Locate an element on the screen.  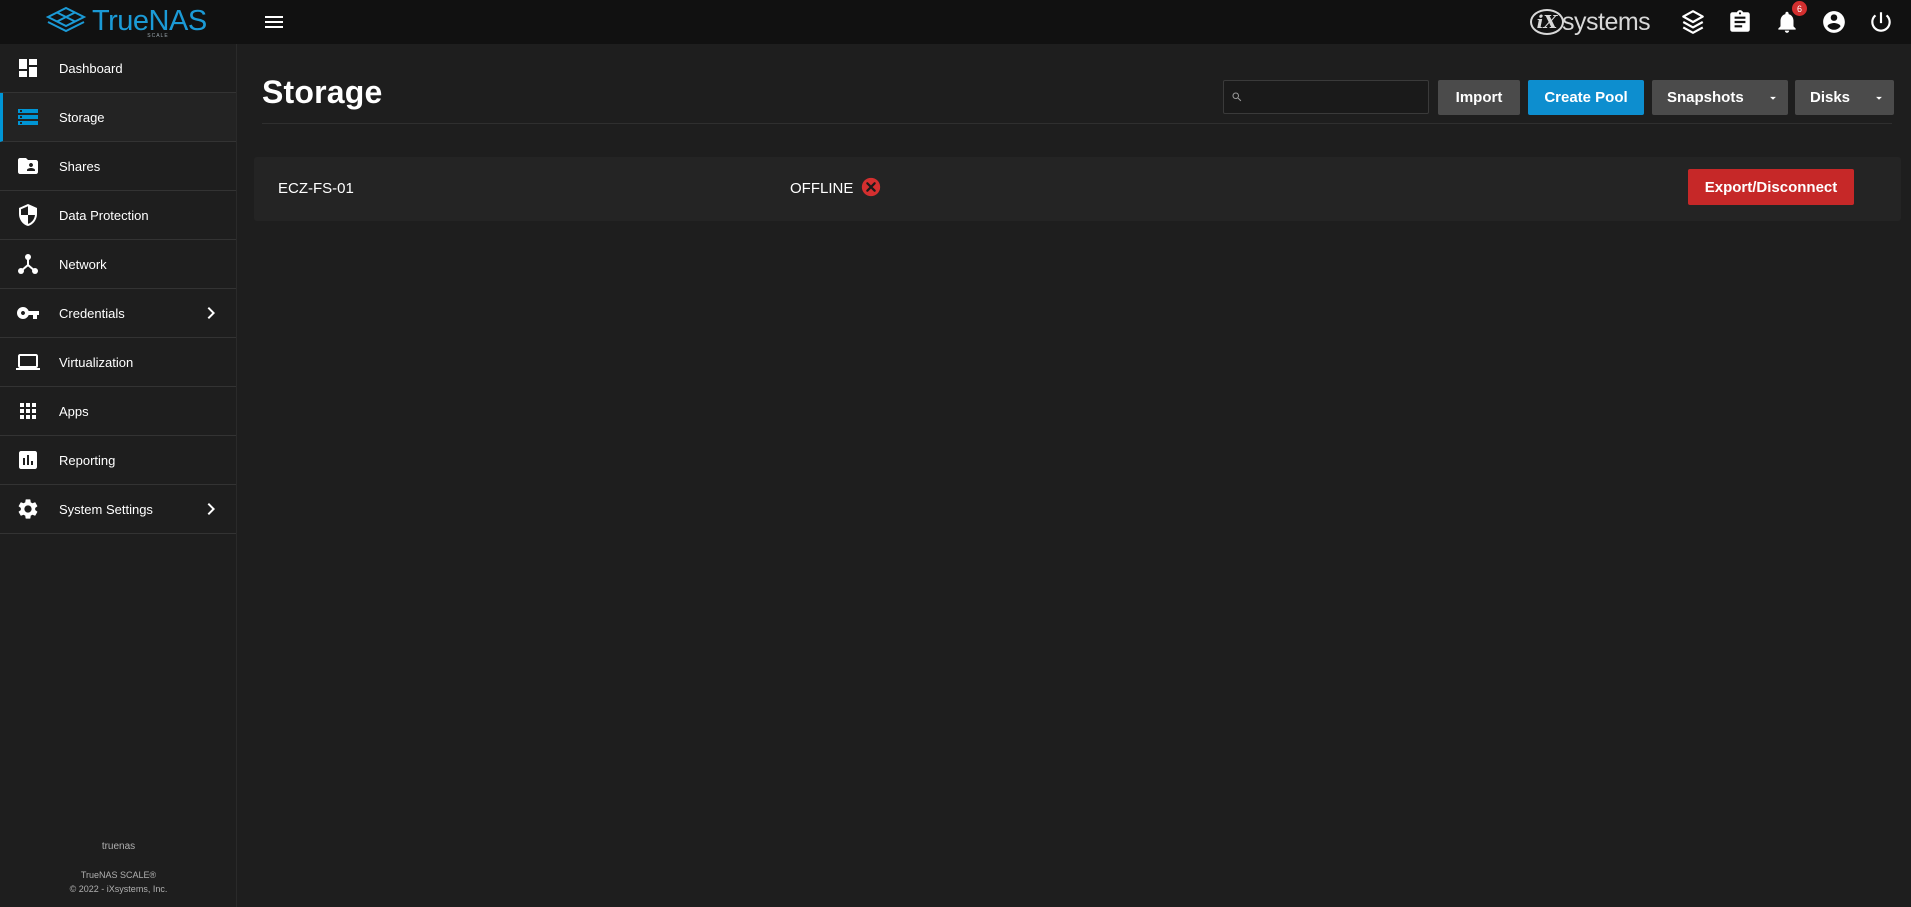
laptop-icon is located at coordinates (28, 362).